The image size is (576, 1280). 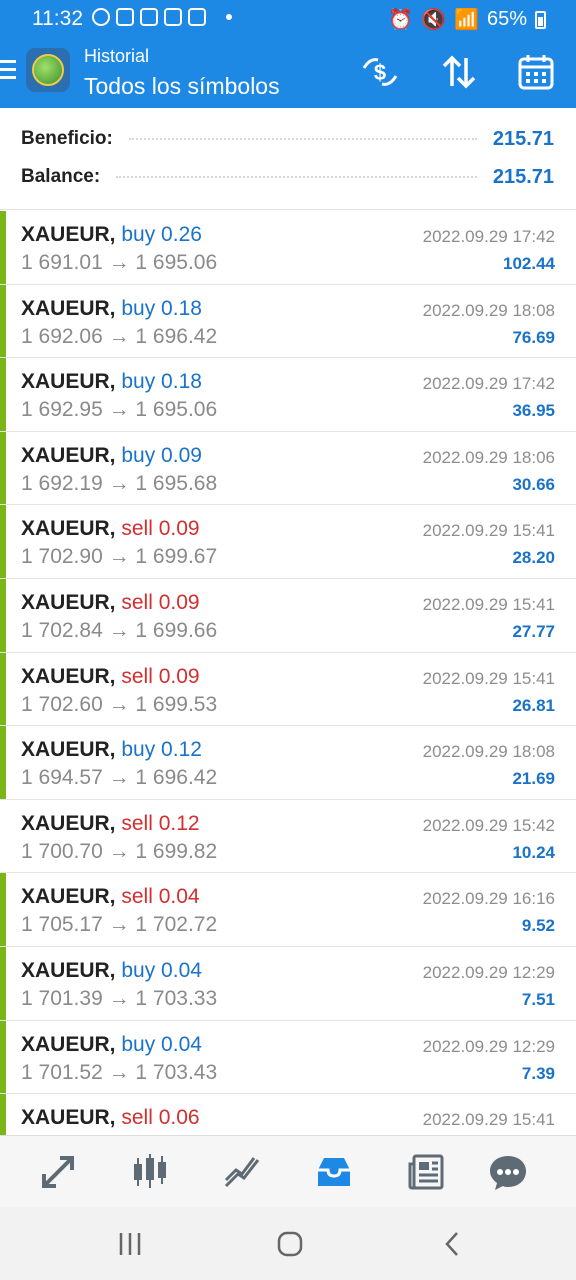 I want to click on deal-title: XAUEUR, sell 0.04, so click(x=110, y=897).